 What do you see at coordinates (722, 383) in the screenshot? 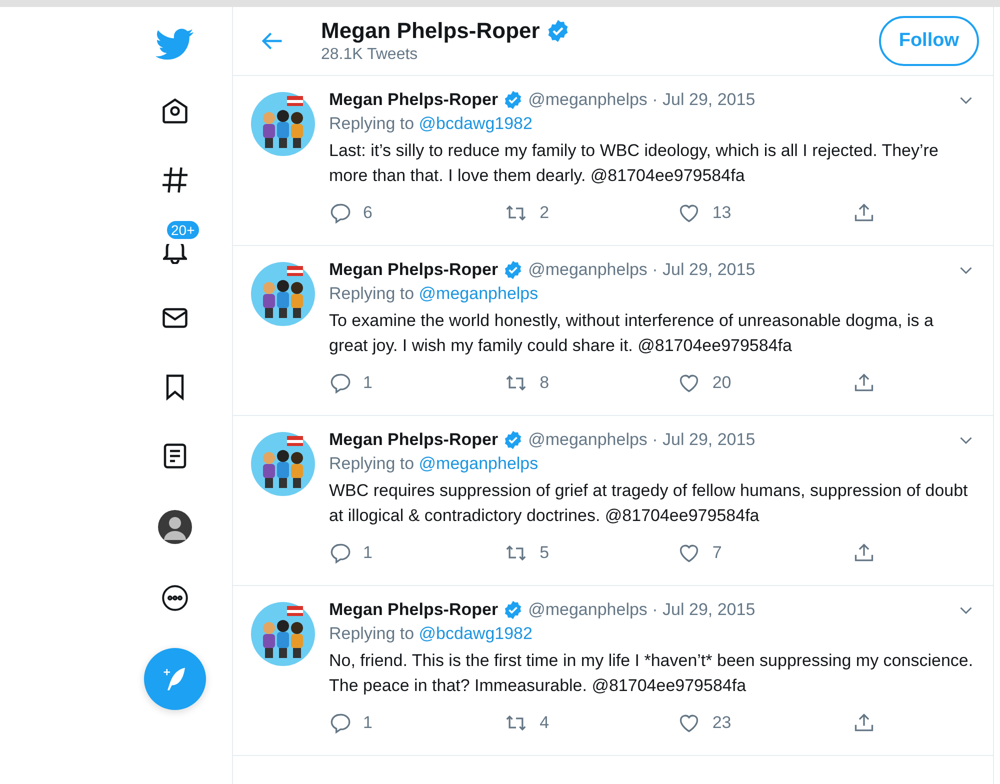
I see `like-count: 20` at bounding box center [722, 383].